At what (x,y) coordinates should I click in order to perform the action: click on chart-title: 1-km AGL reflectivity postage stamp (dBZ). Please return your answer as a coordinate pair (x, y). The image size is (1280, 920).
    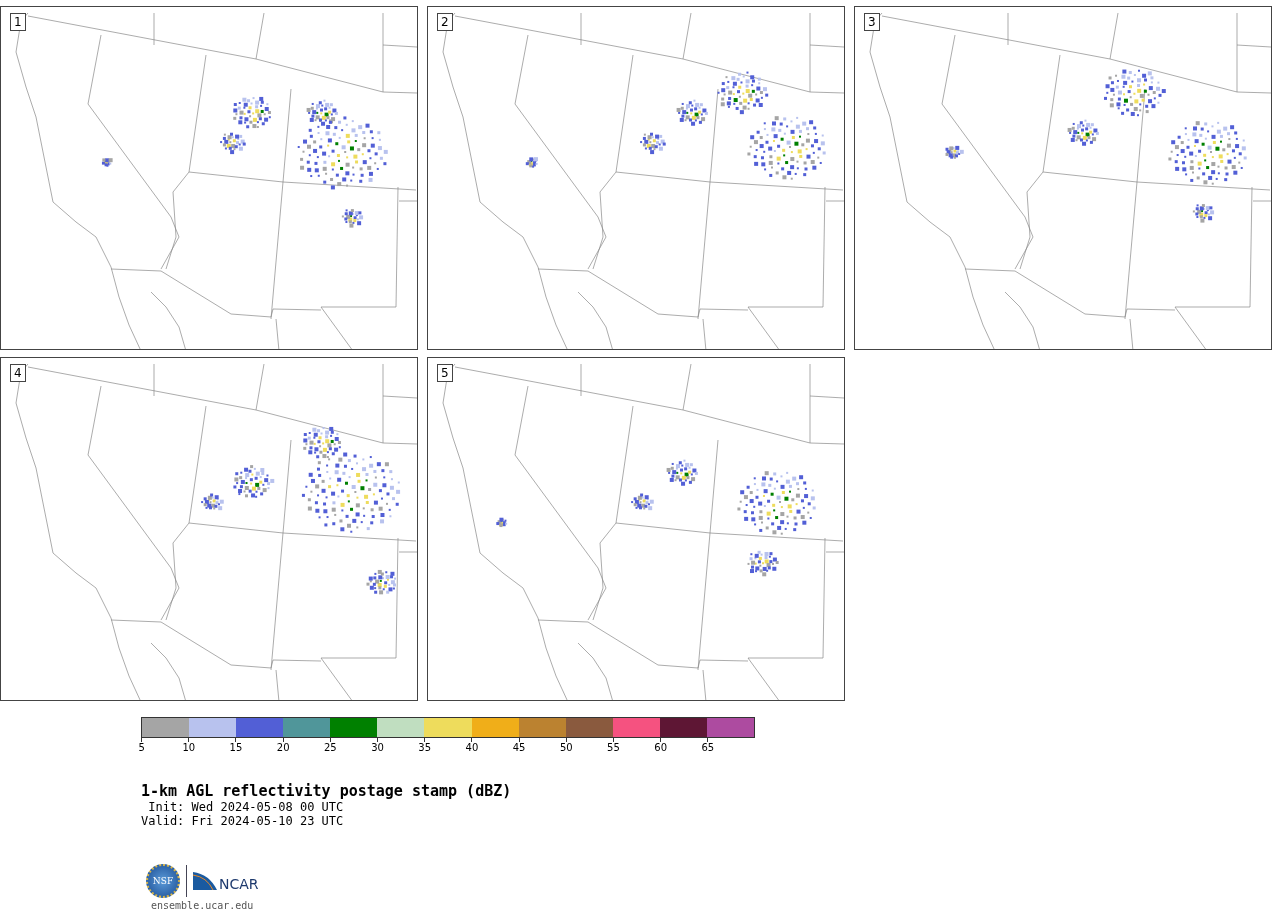
    Looking at the image, I should click on (327, 791).